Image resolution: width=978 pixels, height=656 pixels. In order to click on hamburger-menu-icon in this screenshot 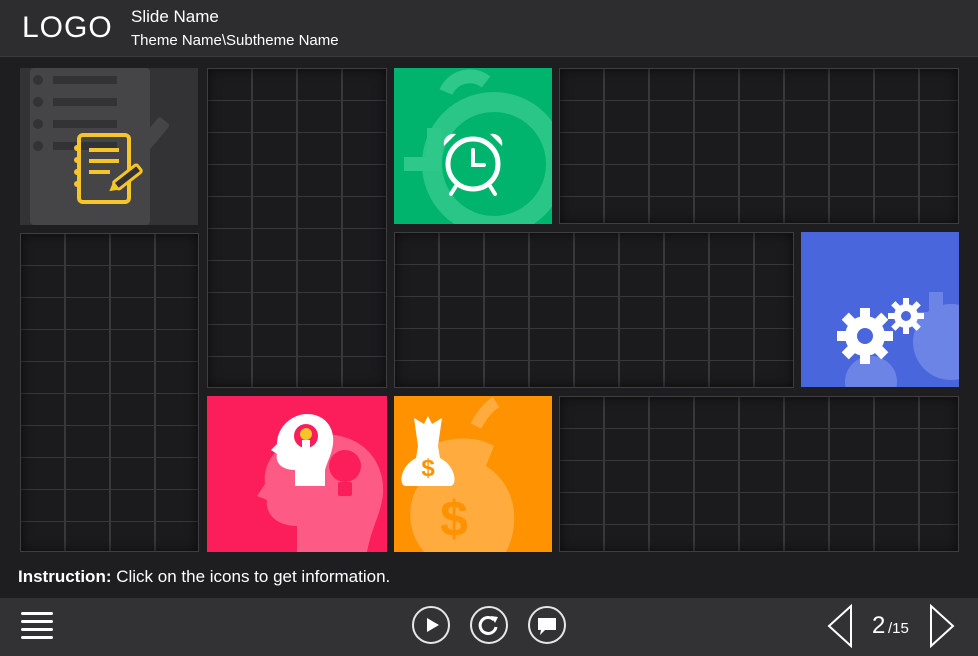, I will do `click(37, 613)`.